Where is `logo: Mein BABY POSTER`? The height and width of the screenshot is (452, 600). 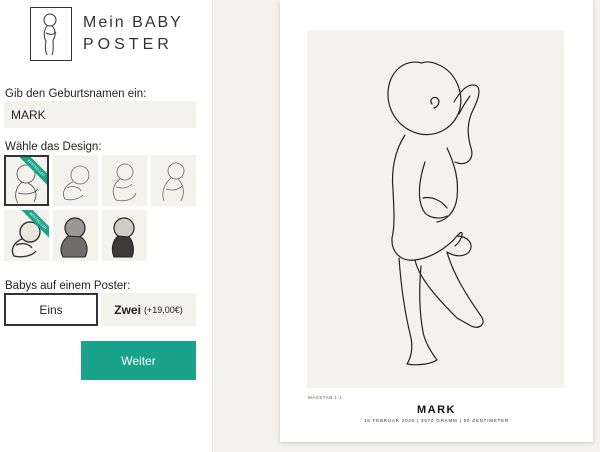 logo: Mein BABY POSTER is located at coordinates (106, 34).